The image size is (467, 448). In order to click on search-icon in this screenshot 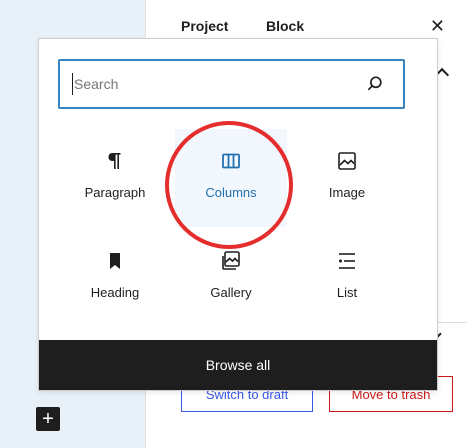, I will do `click(374, 83)`.